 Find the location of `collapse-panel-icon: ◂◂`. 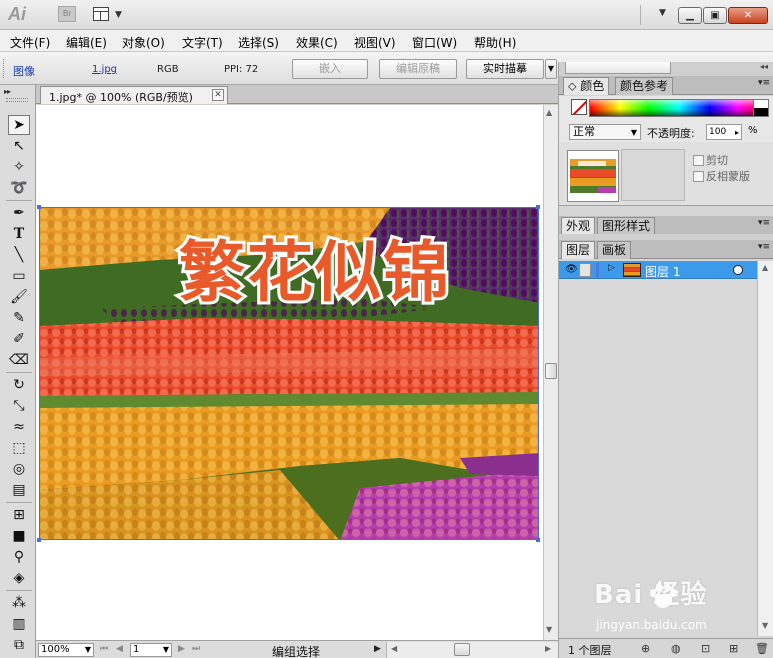

collapse-panel-icon: ◂◂ is located at coordinates (764, 66).